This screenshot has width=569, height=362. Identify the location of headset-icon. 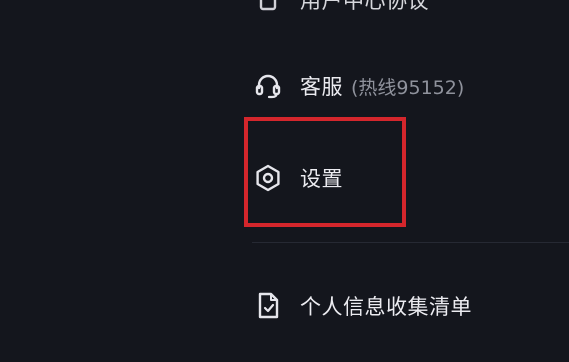
(268, 86).